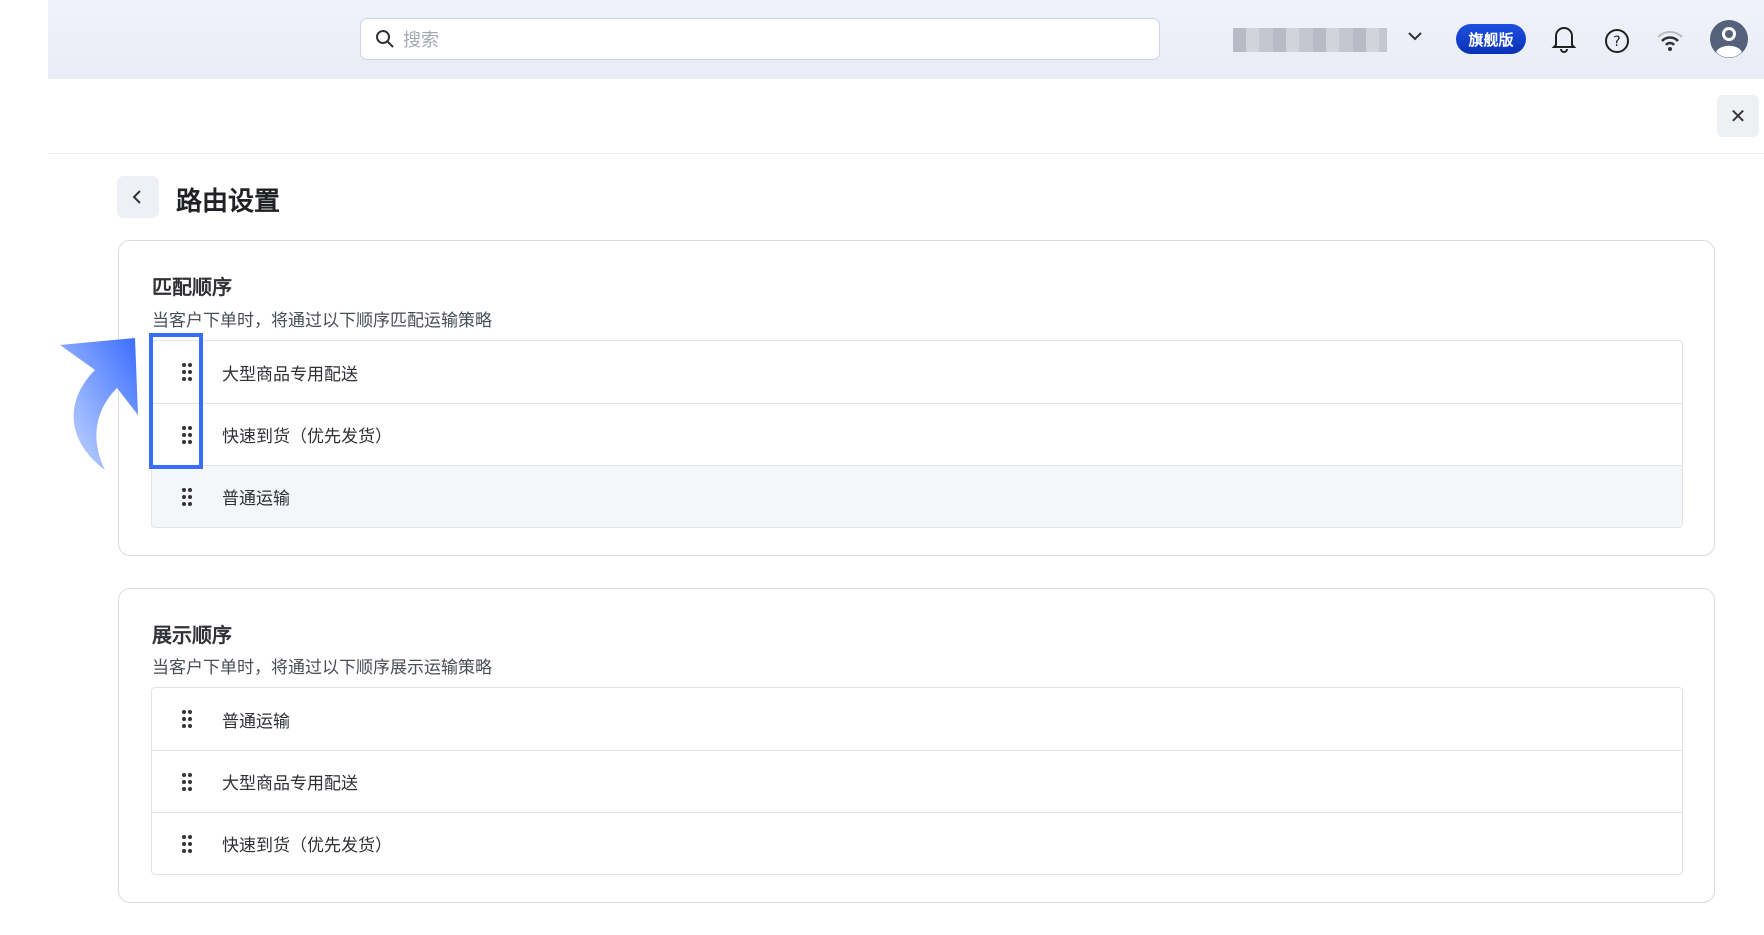  I want to click on section-title: 展示顺序, so click(192, 636).